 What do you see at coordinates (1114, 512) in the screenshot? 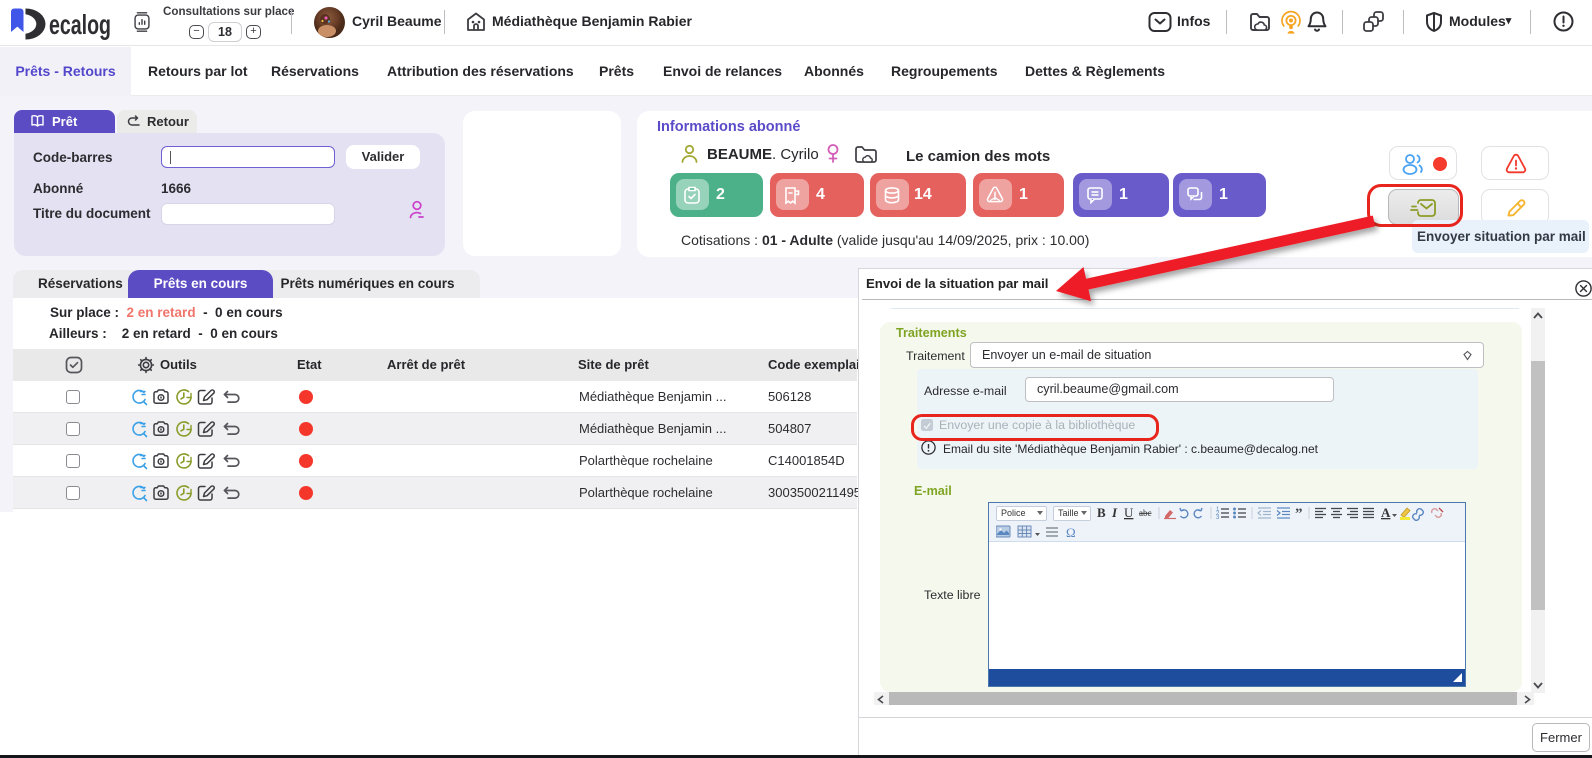
I see `svg-text: I` at bounding box center [1114, 512].